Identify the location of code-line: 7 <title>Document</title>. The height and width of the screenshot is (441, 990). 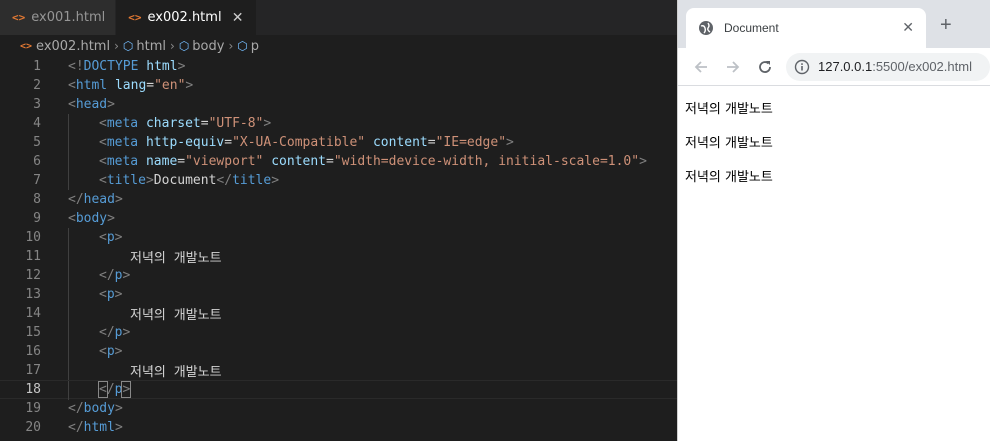
(338, 180).